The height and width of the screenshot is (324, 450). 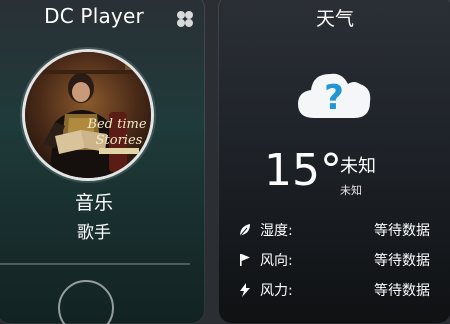 What do you see at coordinates (245, 260) in the screenshot?
I see `flag-icon` at bounding box center [245, 260].